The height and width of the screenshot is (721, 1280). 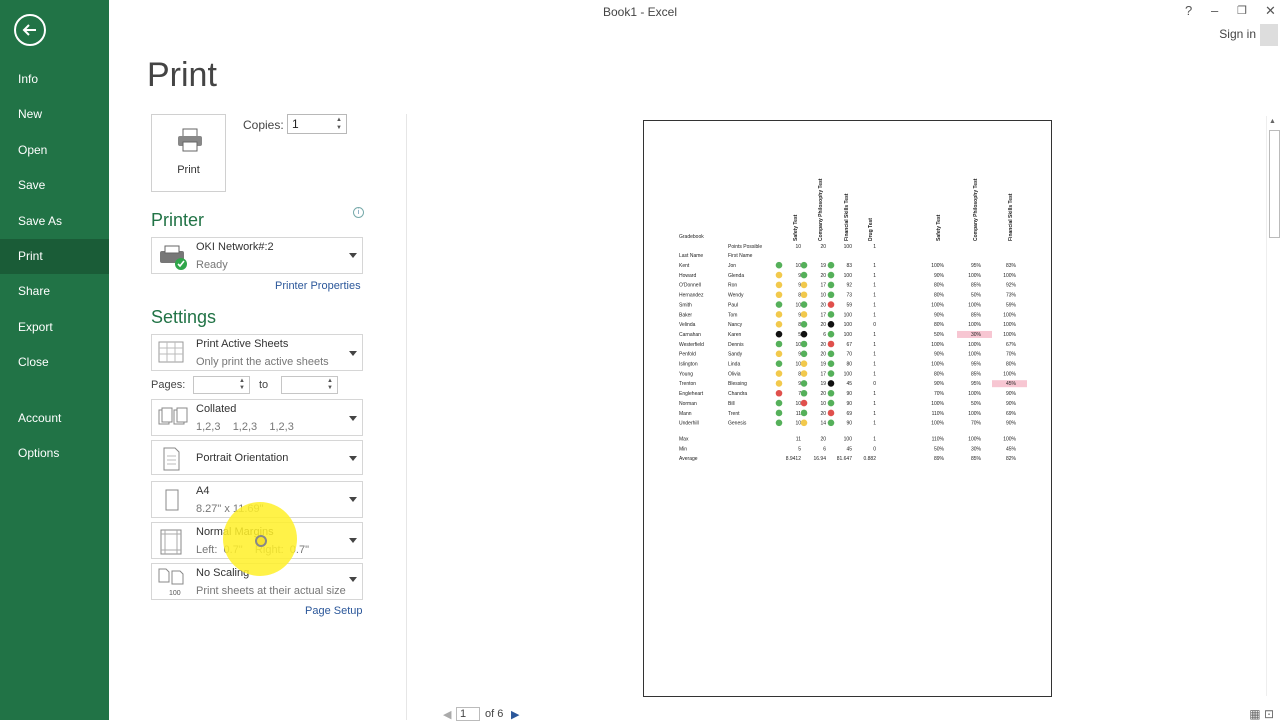 What do you see at coordinates (262, 362) in the screenshot?
I see `print-what-sub: Only print the active sheets` at bounding box center [262, 362].